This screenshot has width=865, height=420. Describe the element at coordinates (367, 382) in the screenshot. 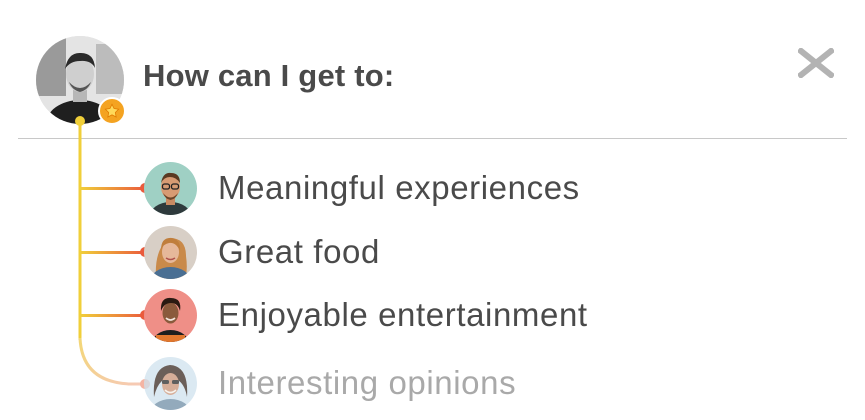

I see `list-item-label: Interesting opinions` at that location.